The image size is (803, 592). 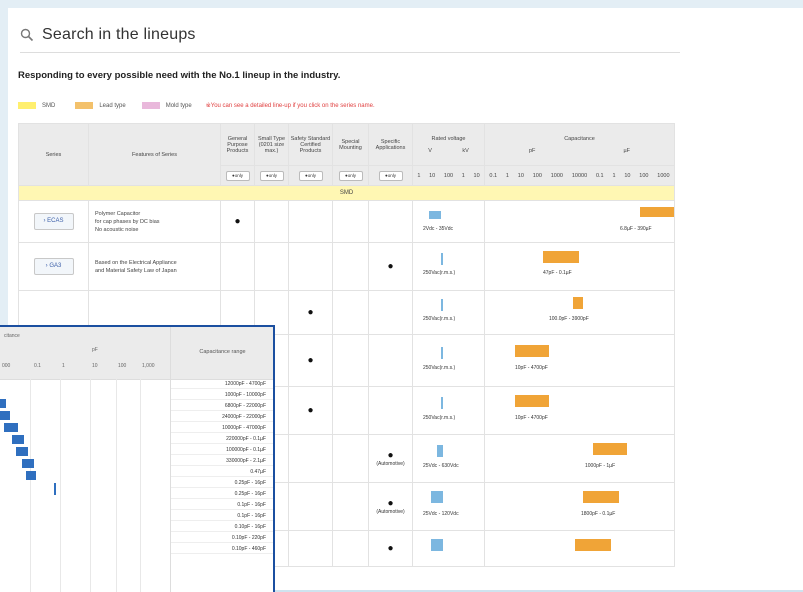 I want to click on feature-line: Based on the Electrical Appliance, so click(x=136, y=262).